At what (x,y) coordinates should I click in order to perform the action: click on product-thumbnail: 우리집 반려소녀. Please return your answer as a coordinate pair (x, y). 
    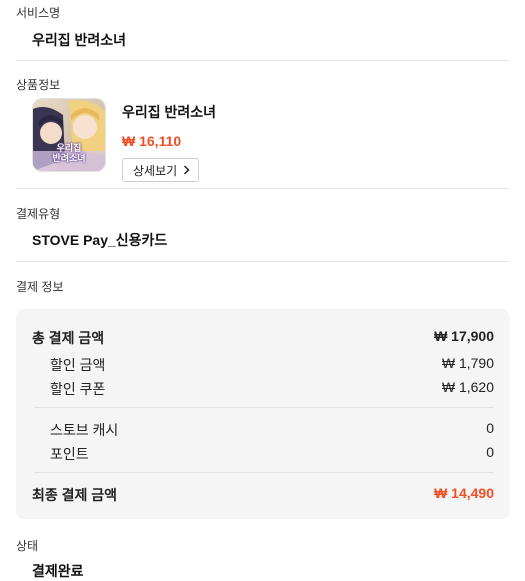
    Looking at the image, I should click on (69, 135).